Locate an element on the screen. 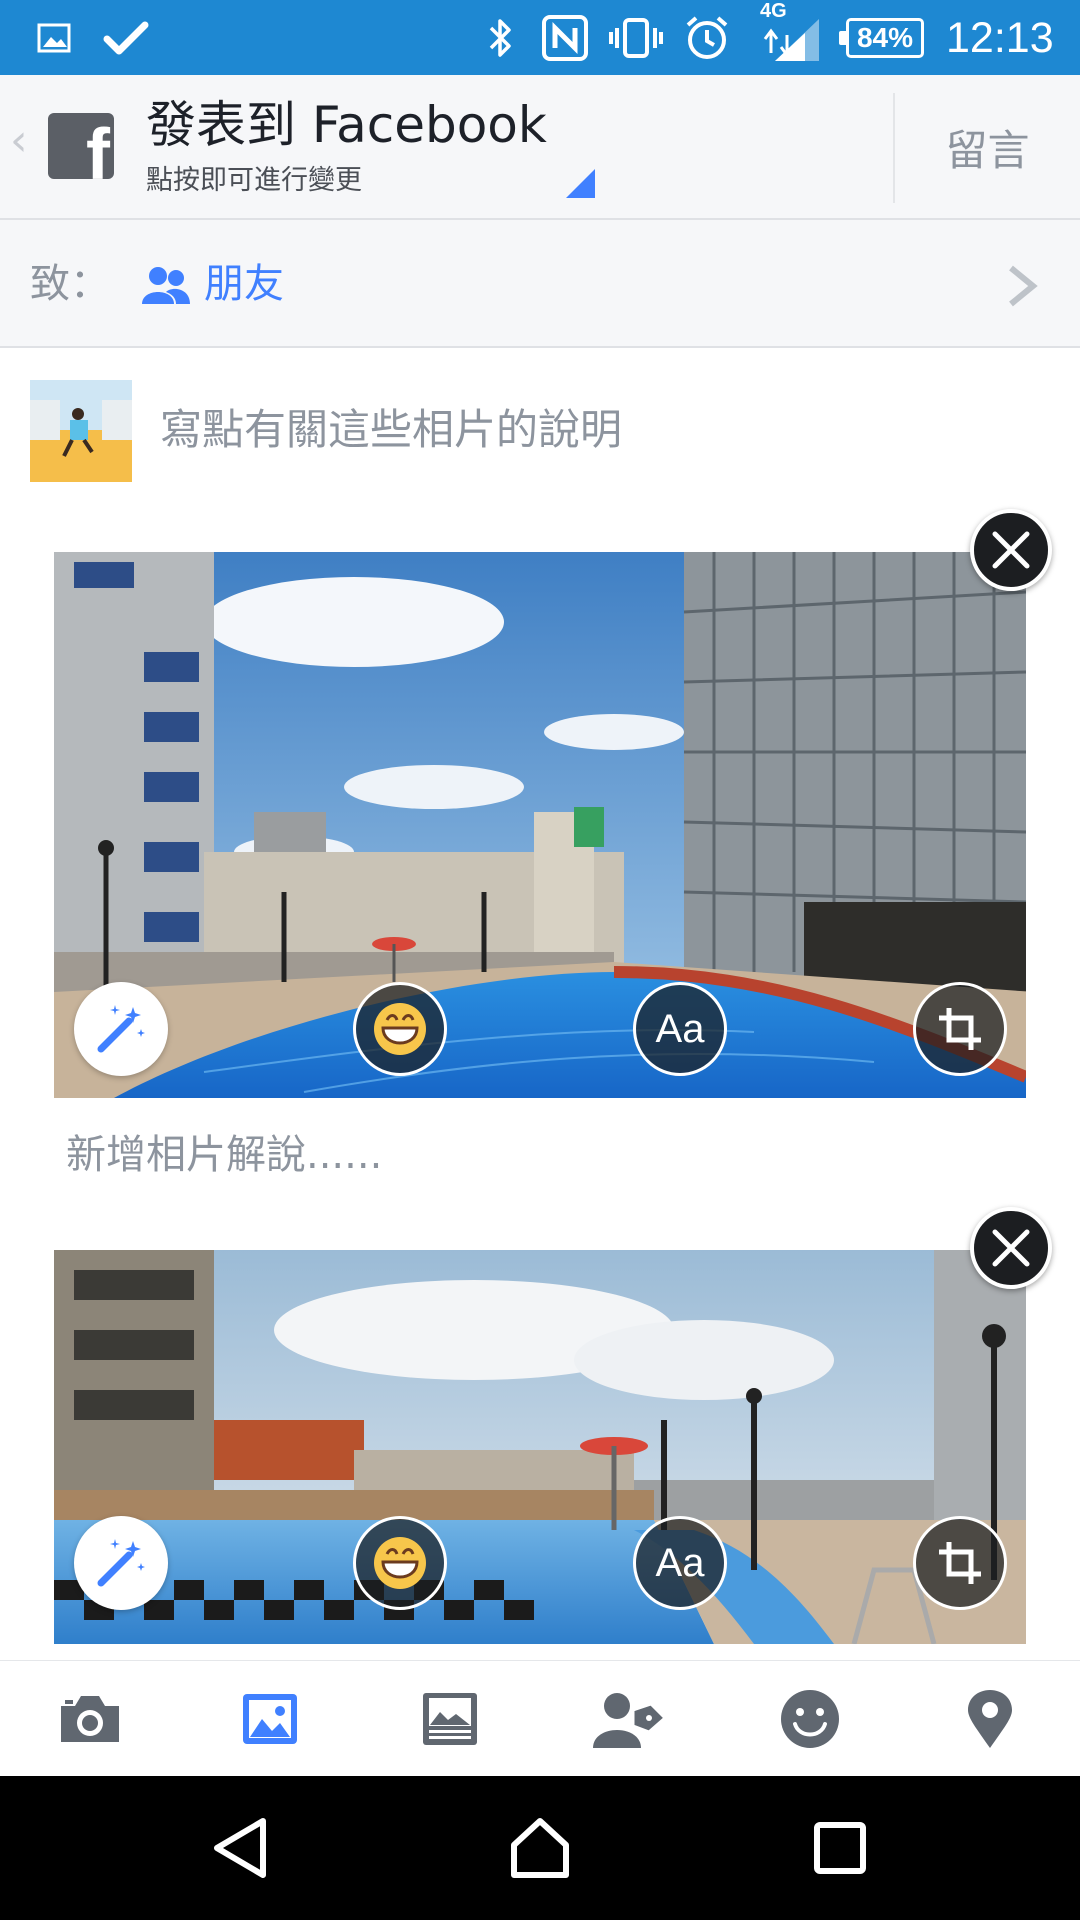  back-triangle-icon is located at coordinates (240, 1848).